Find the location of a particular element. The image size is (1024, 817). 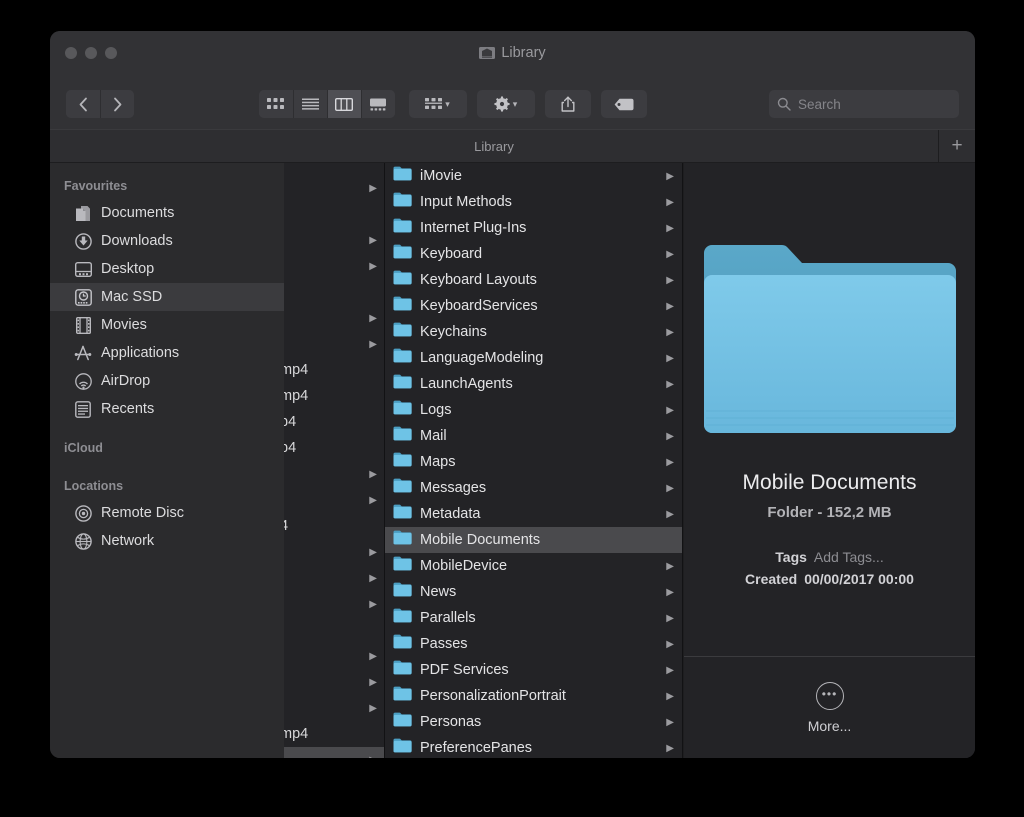

file-row: KeyboardServices ▶ is located at coordinates (533, 306).